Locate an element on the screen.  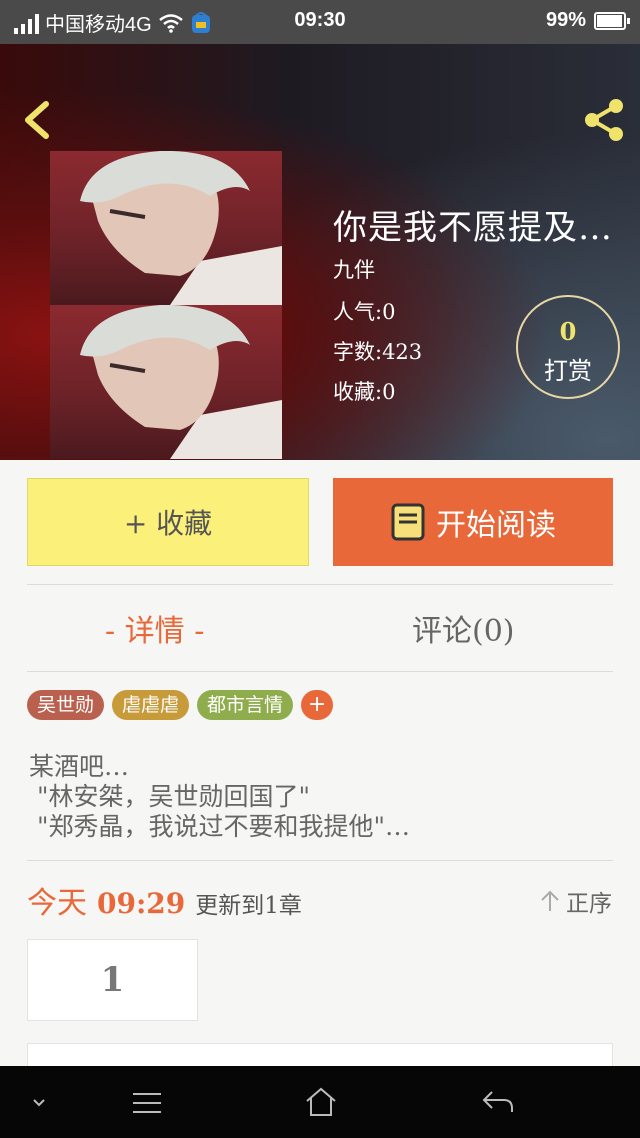
update-info: 今天 09:29 更新到1章 is located at coordinates (164, 900).